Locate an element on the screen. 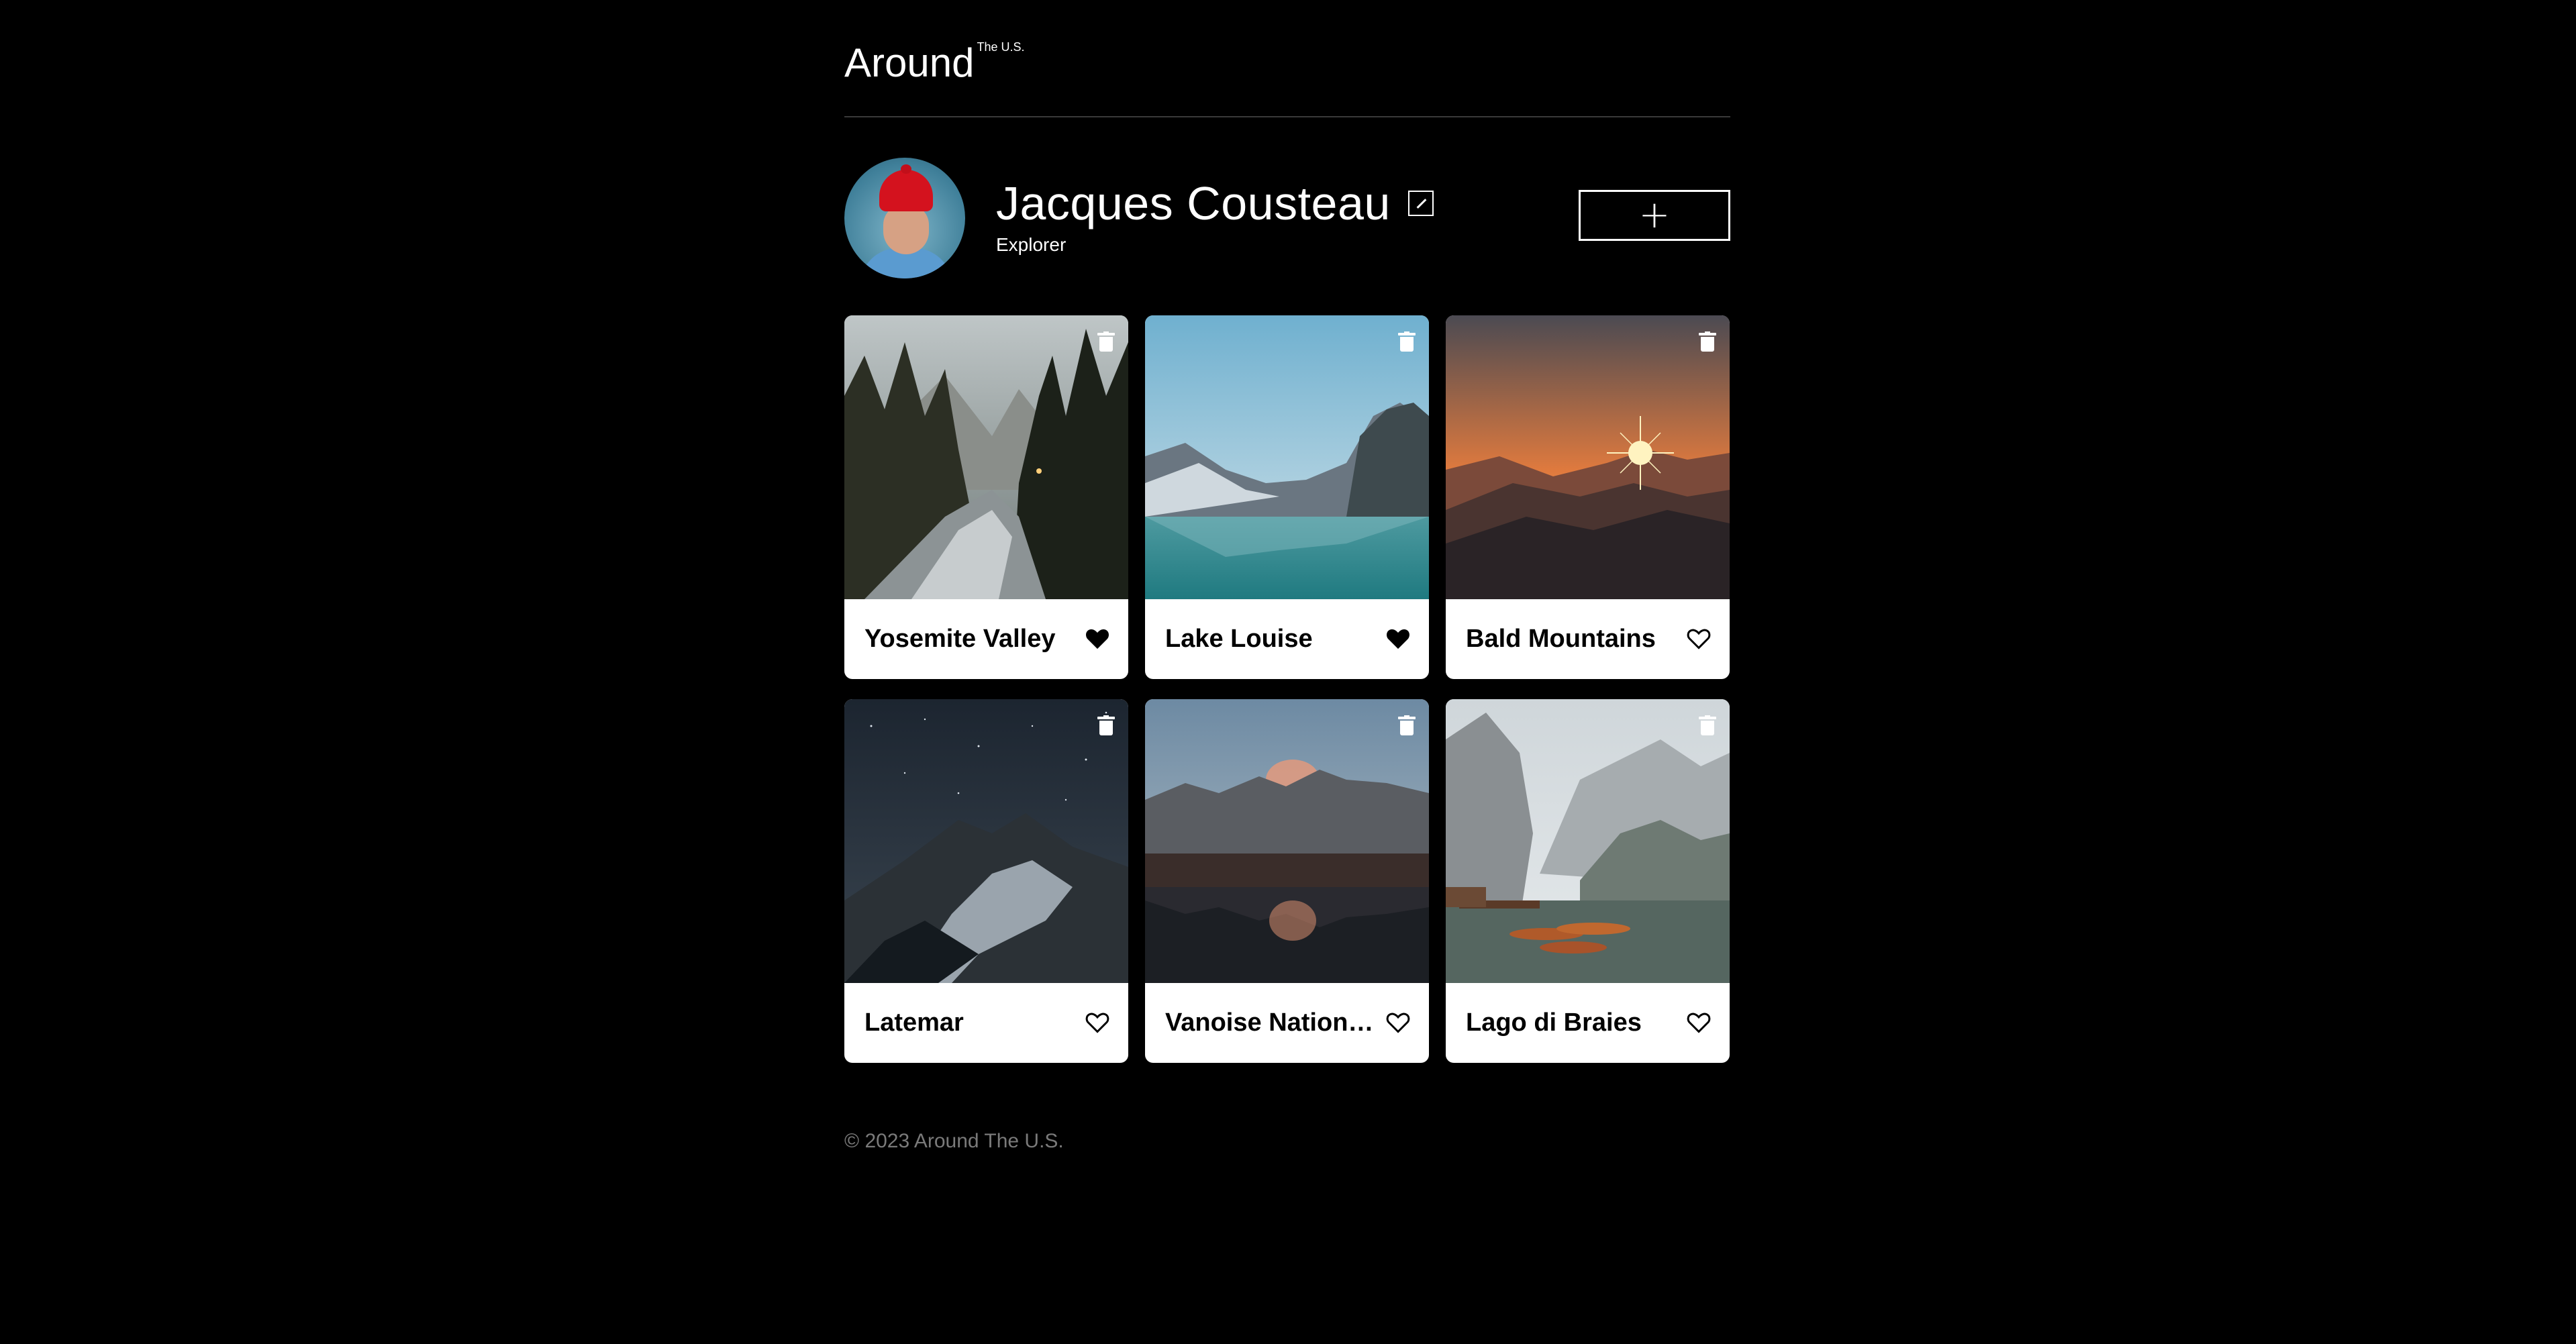 This screenshot has height=1344, width=2576. sunset-mountains-image is located at coordinates (1588, 457).